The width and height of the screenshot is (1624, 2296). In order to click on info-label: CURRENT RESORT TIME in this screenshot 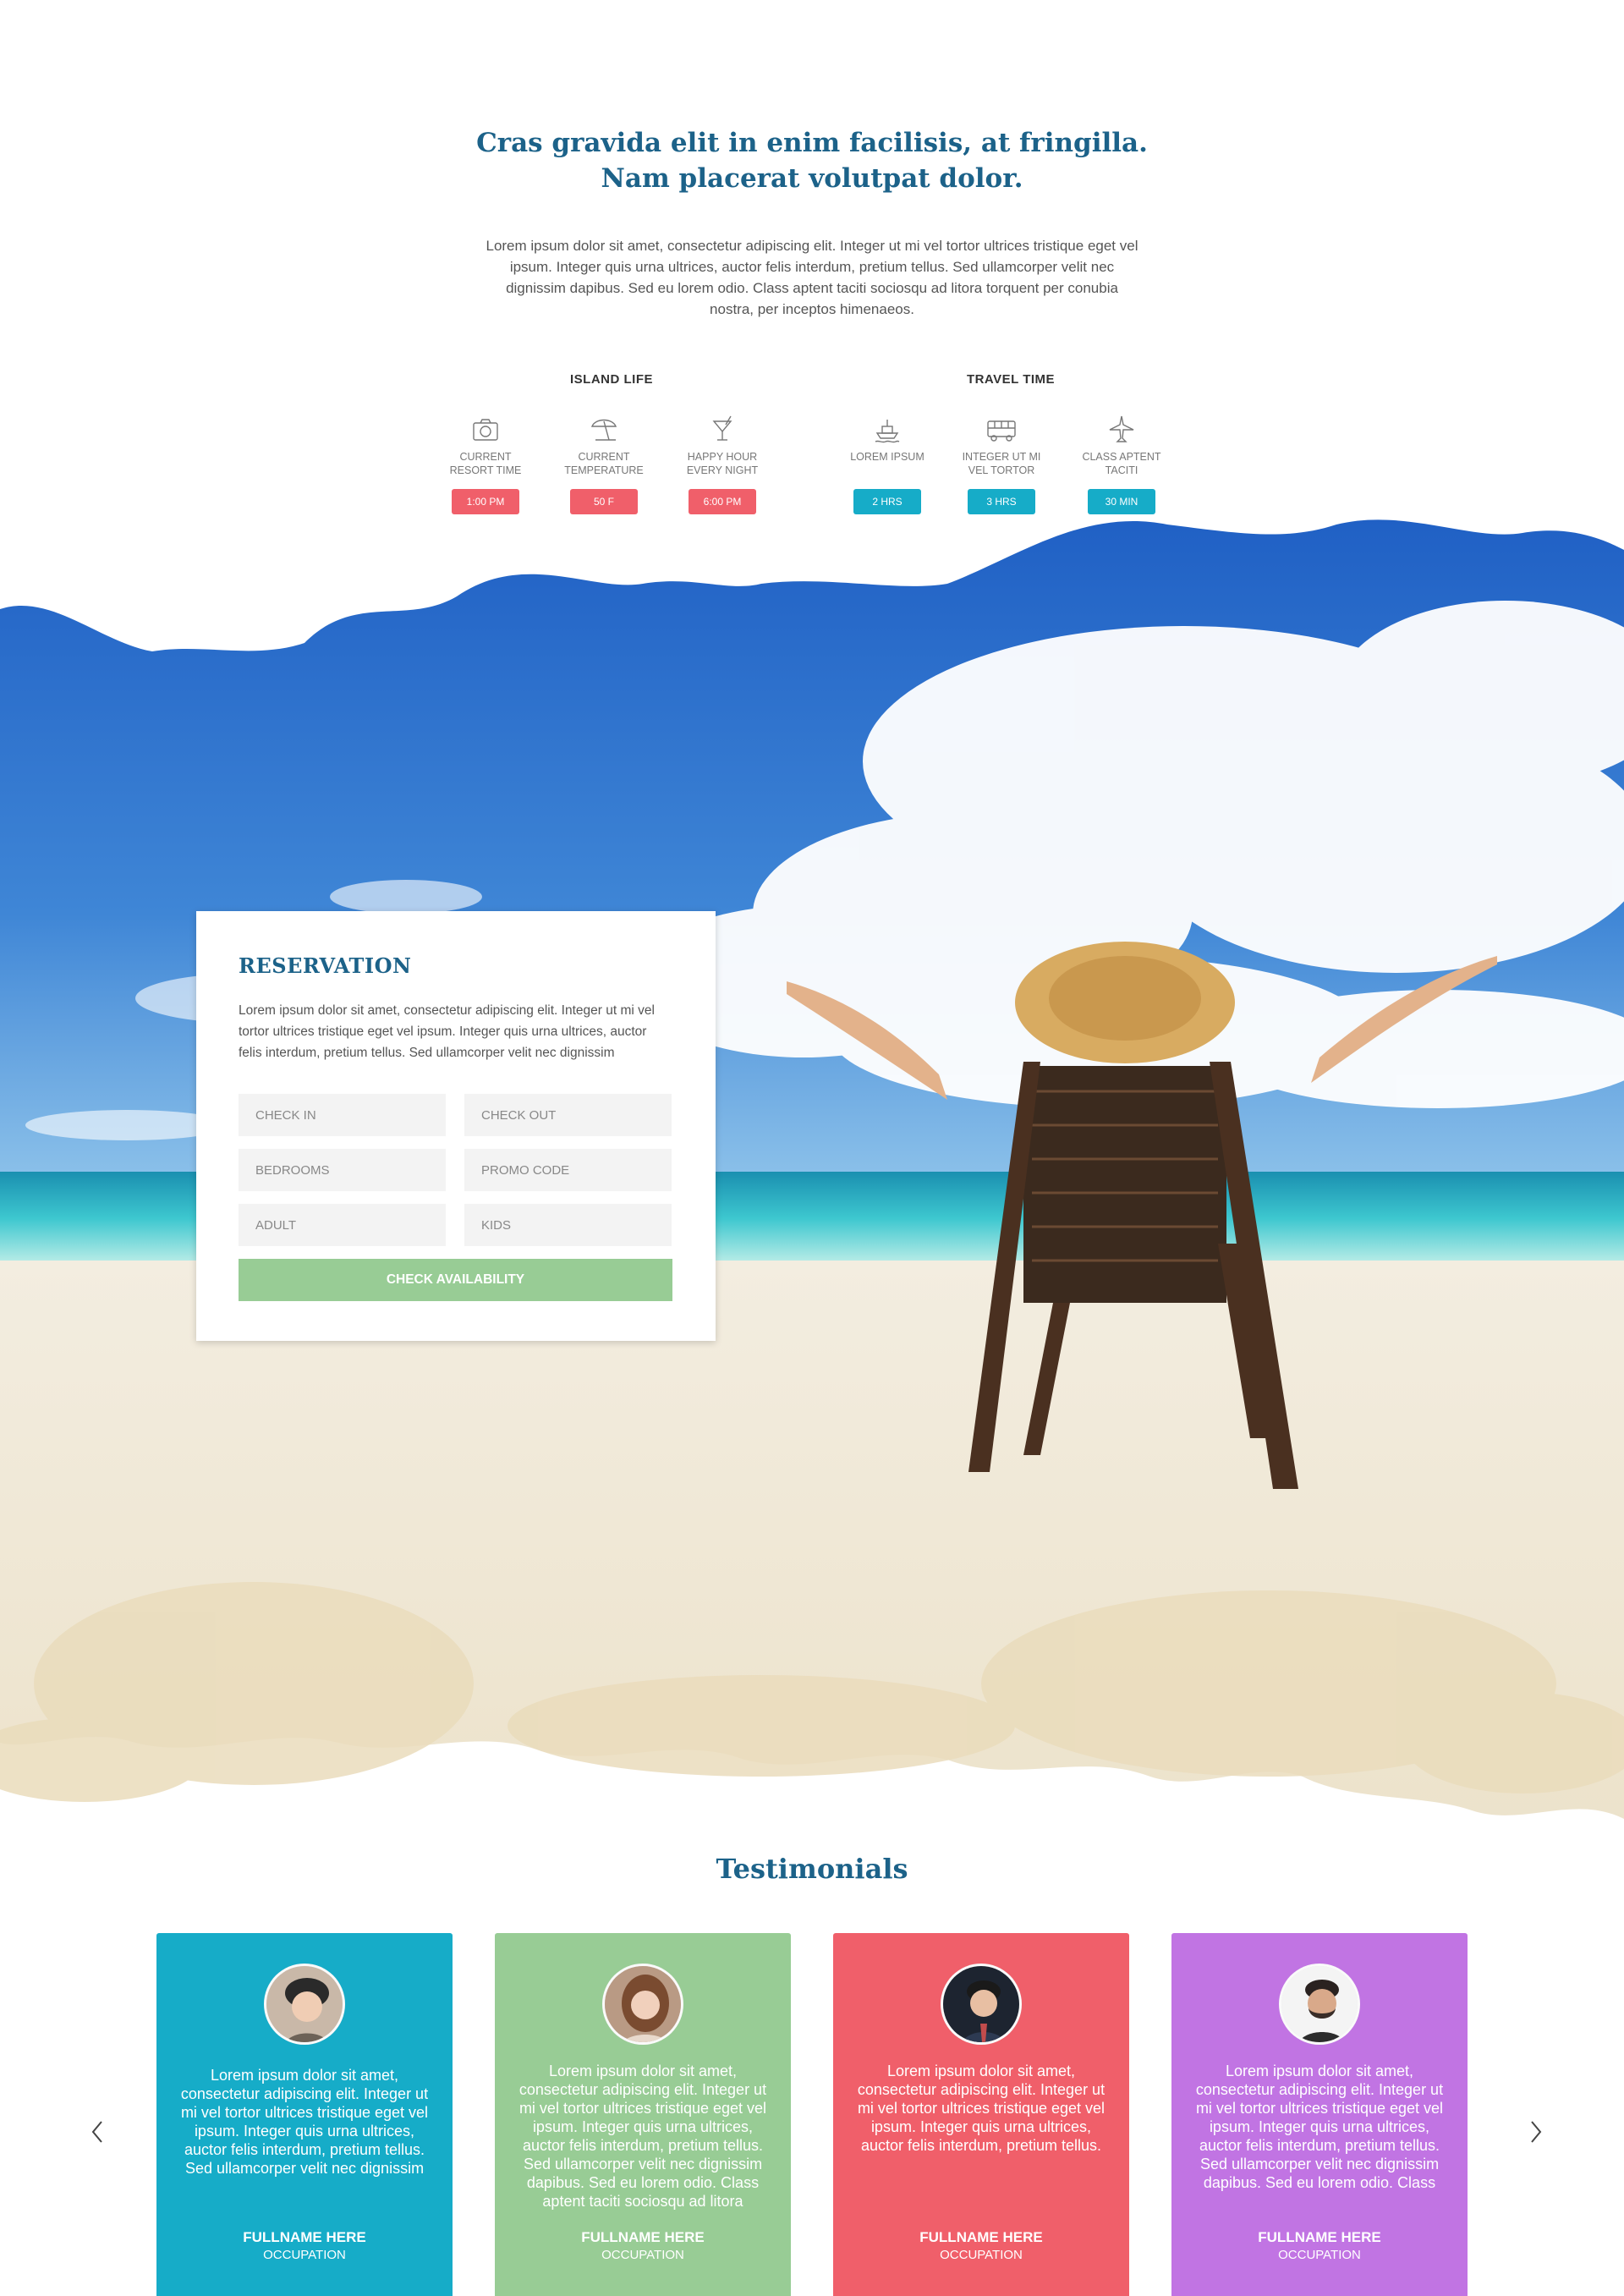, I will do `click(485, 463)`.